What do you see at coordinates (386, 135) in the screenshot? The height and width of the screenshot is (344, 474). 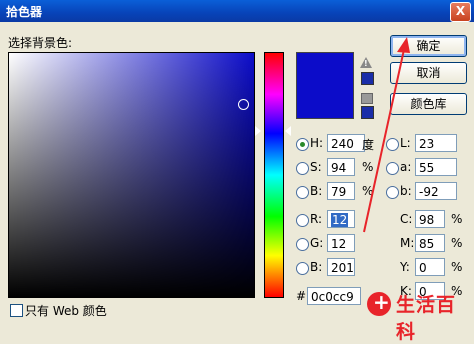 I see `annotation-arrow` at bounding box center [386, 135].